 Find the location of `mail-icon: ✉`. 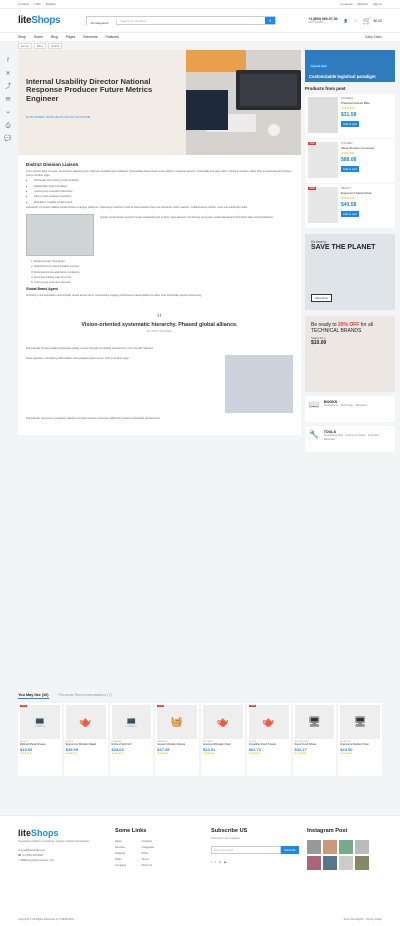

mail-icon: ✉ is located at coordinates (7, 100).